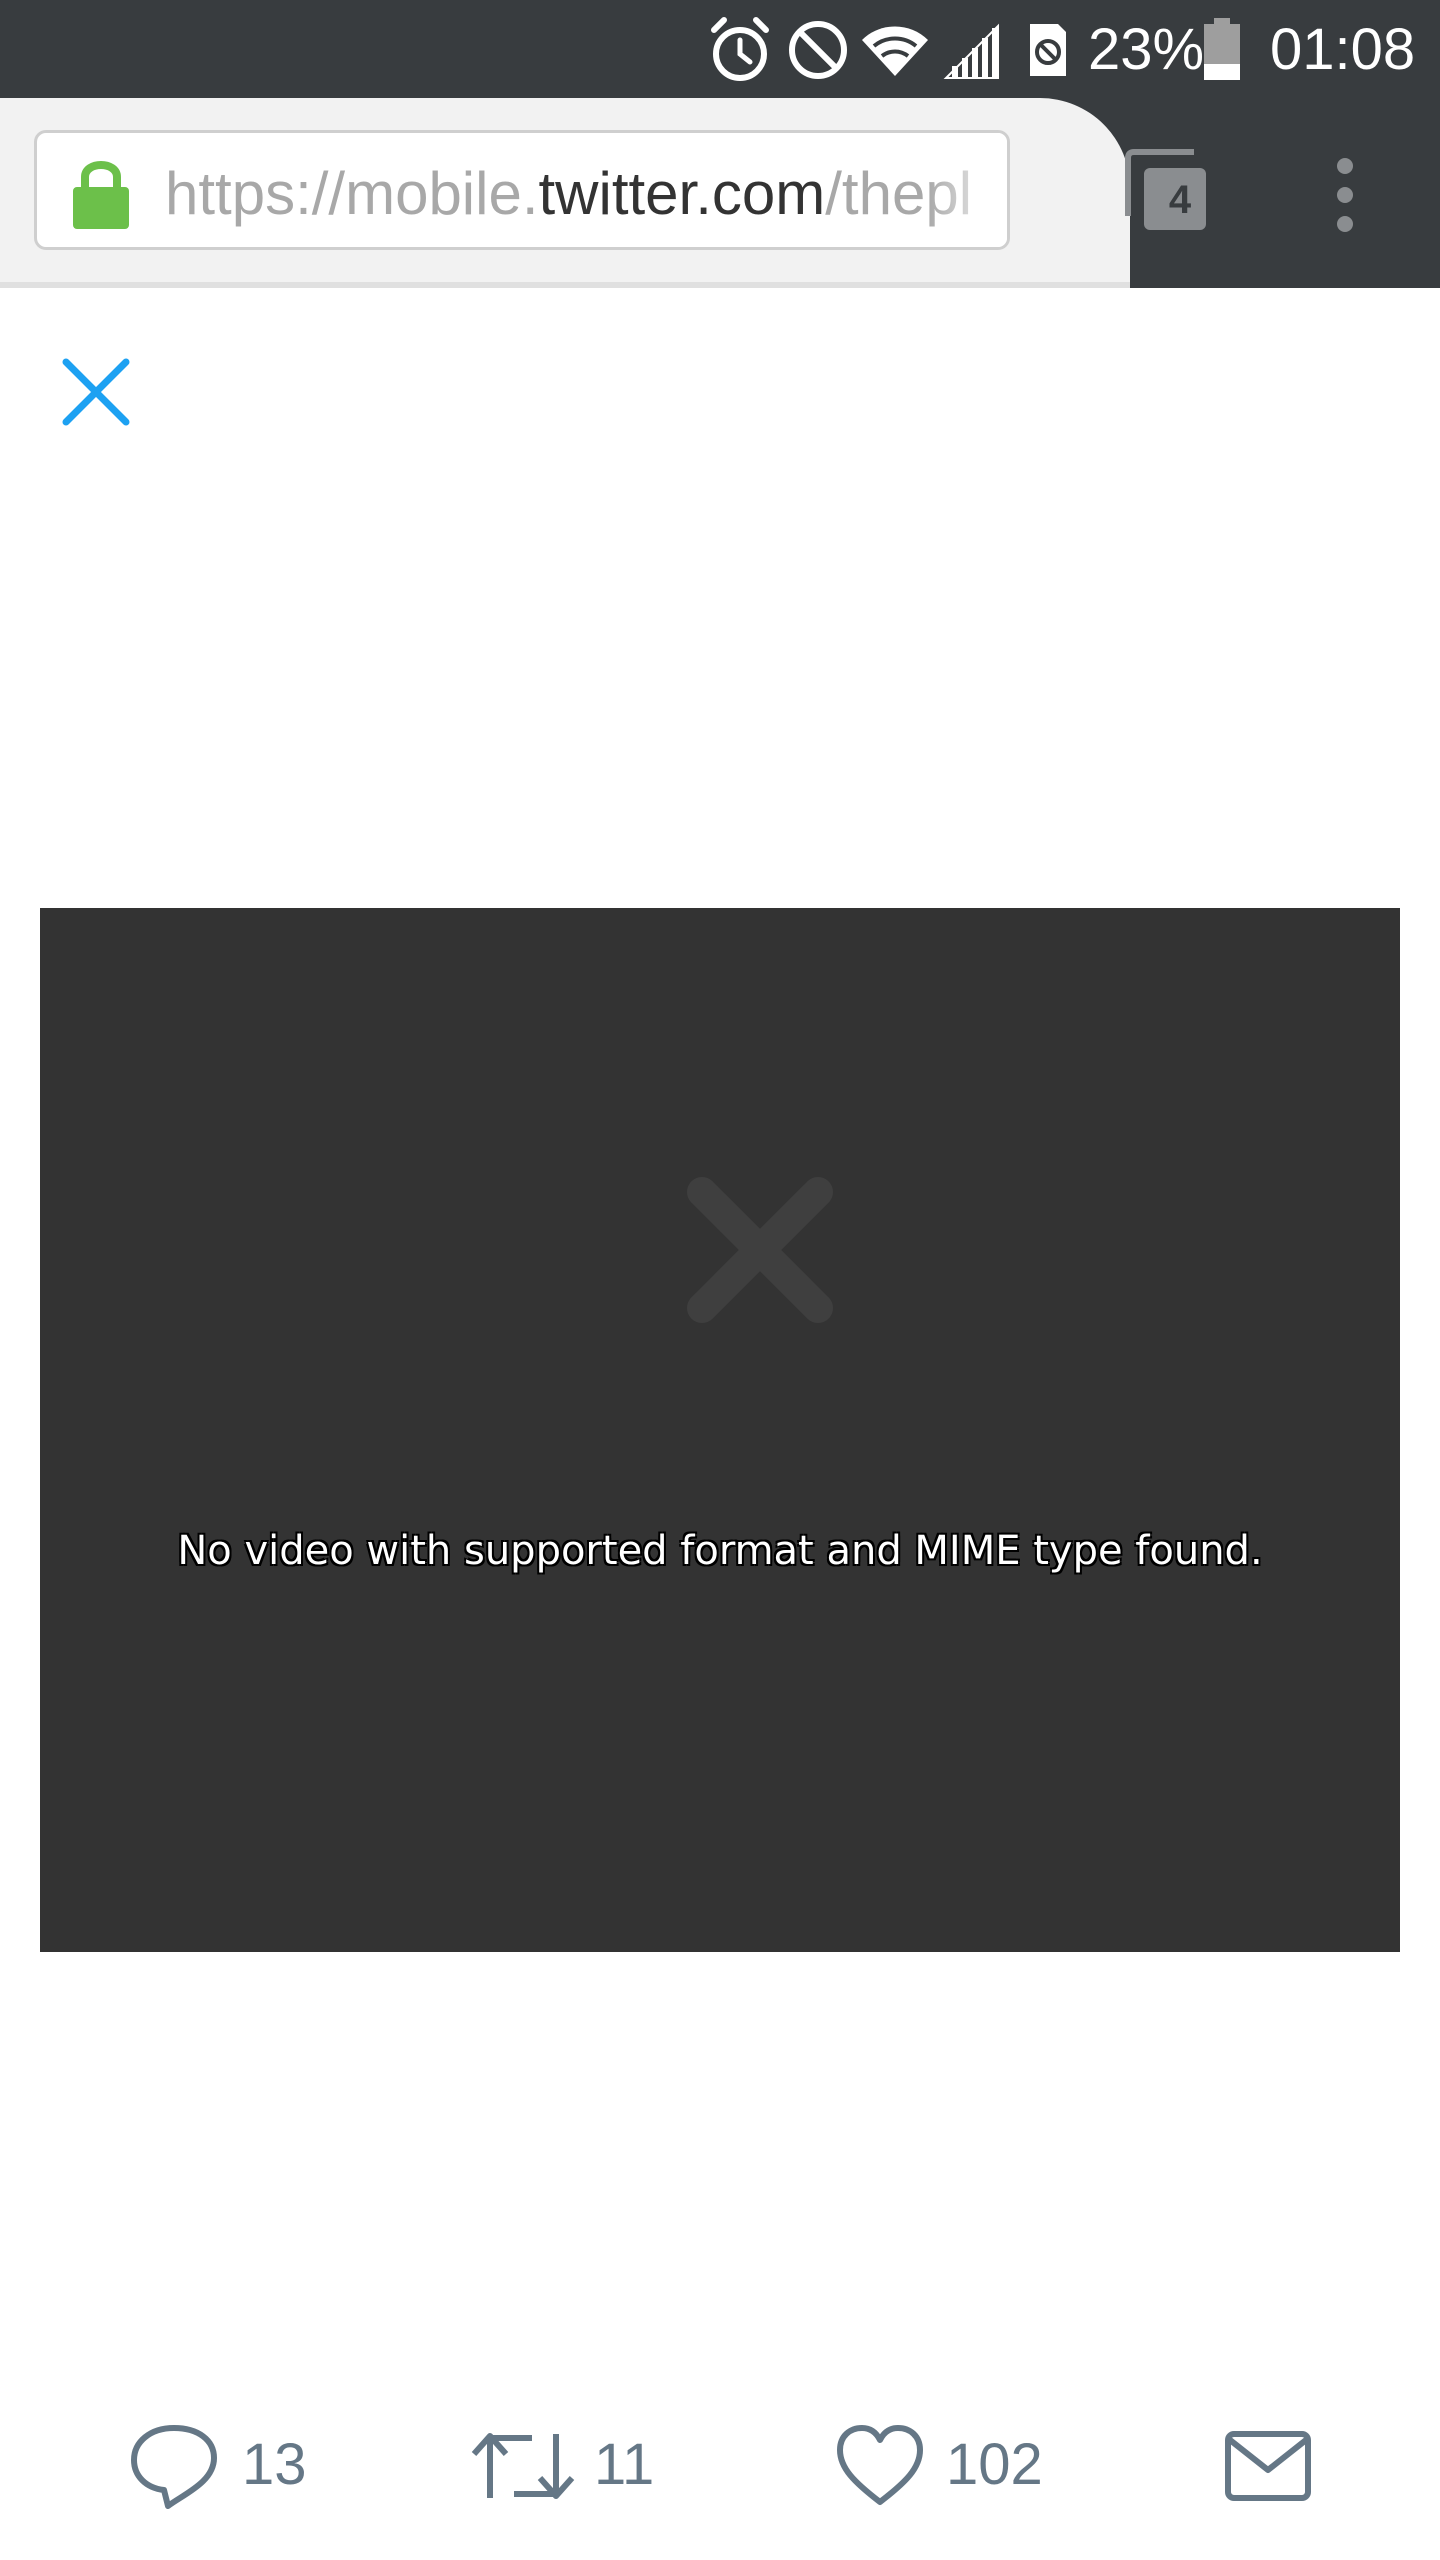 This screenshot has height=2560, width=1440. I want to click on heart-icon, so click(880, 2465).